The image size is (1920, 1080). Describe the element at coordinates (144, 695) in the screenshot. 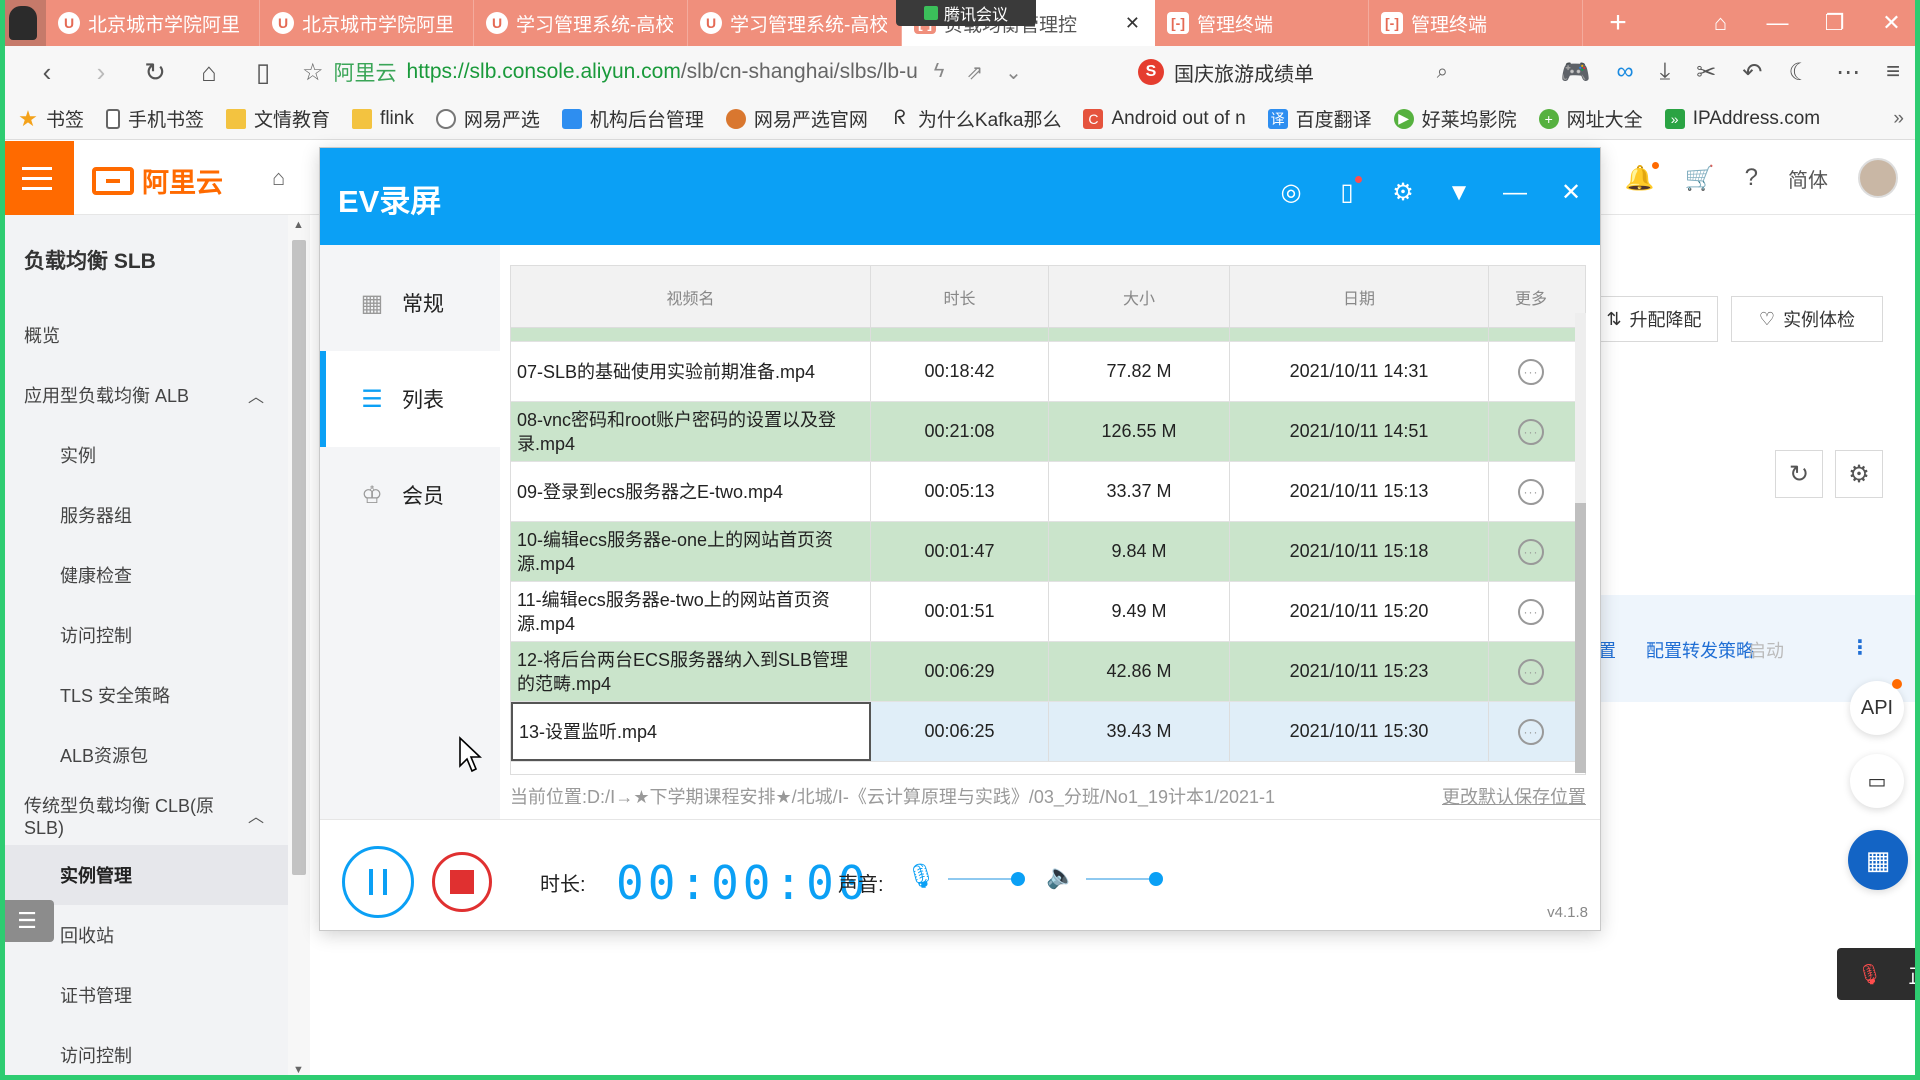

I see `sidebar-item-tls-policy: TLS 安全策略` at that location.